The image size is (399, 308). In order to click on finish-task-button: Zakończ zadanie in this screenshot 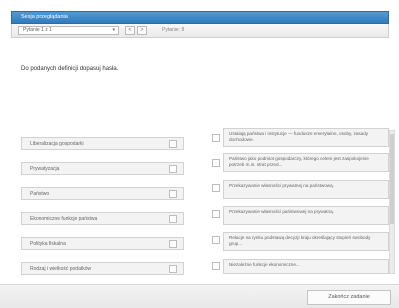, I will do `click(349, 297)`.